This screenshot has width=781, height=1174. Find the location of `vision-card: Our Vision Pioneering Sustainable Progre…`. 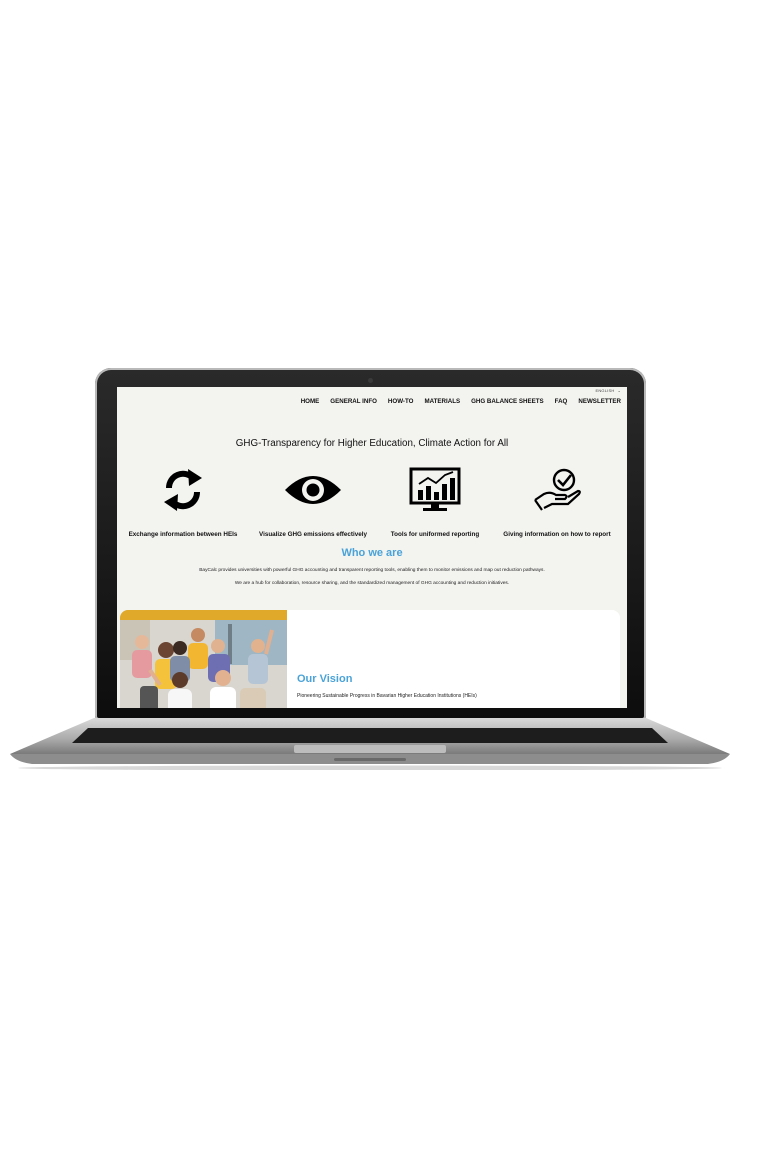

vision-card: Our Vision Pioneering Sustainable Progre… is located at coordinates (370, 659).